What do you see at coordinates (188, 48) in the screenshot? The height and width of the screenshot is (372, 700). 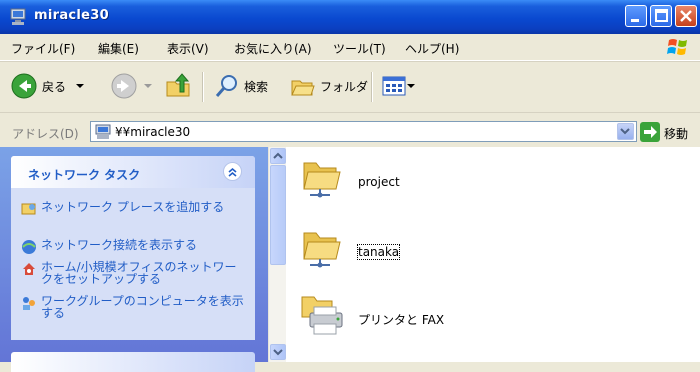 I see `menu-view: 表示(V)` at bounding box center [188, 48].